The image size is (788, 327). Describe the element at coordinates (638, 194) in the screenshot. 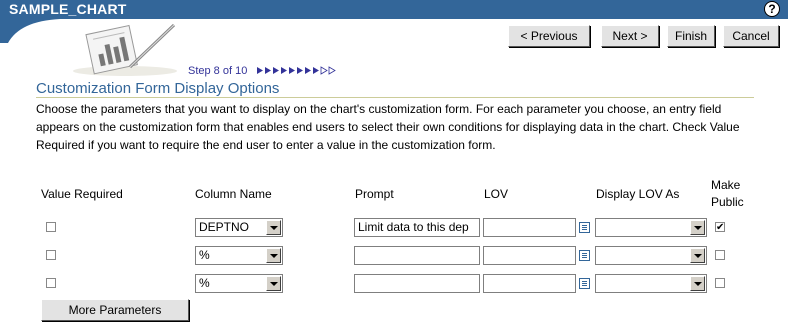

I see `header-display-lov-as: Display LOV As` at that location.